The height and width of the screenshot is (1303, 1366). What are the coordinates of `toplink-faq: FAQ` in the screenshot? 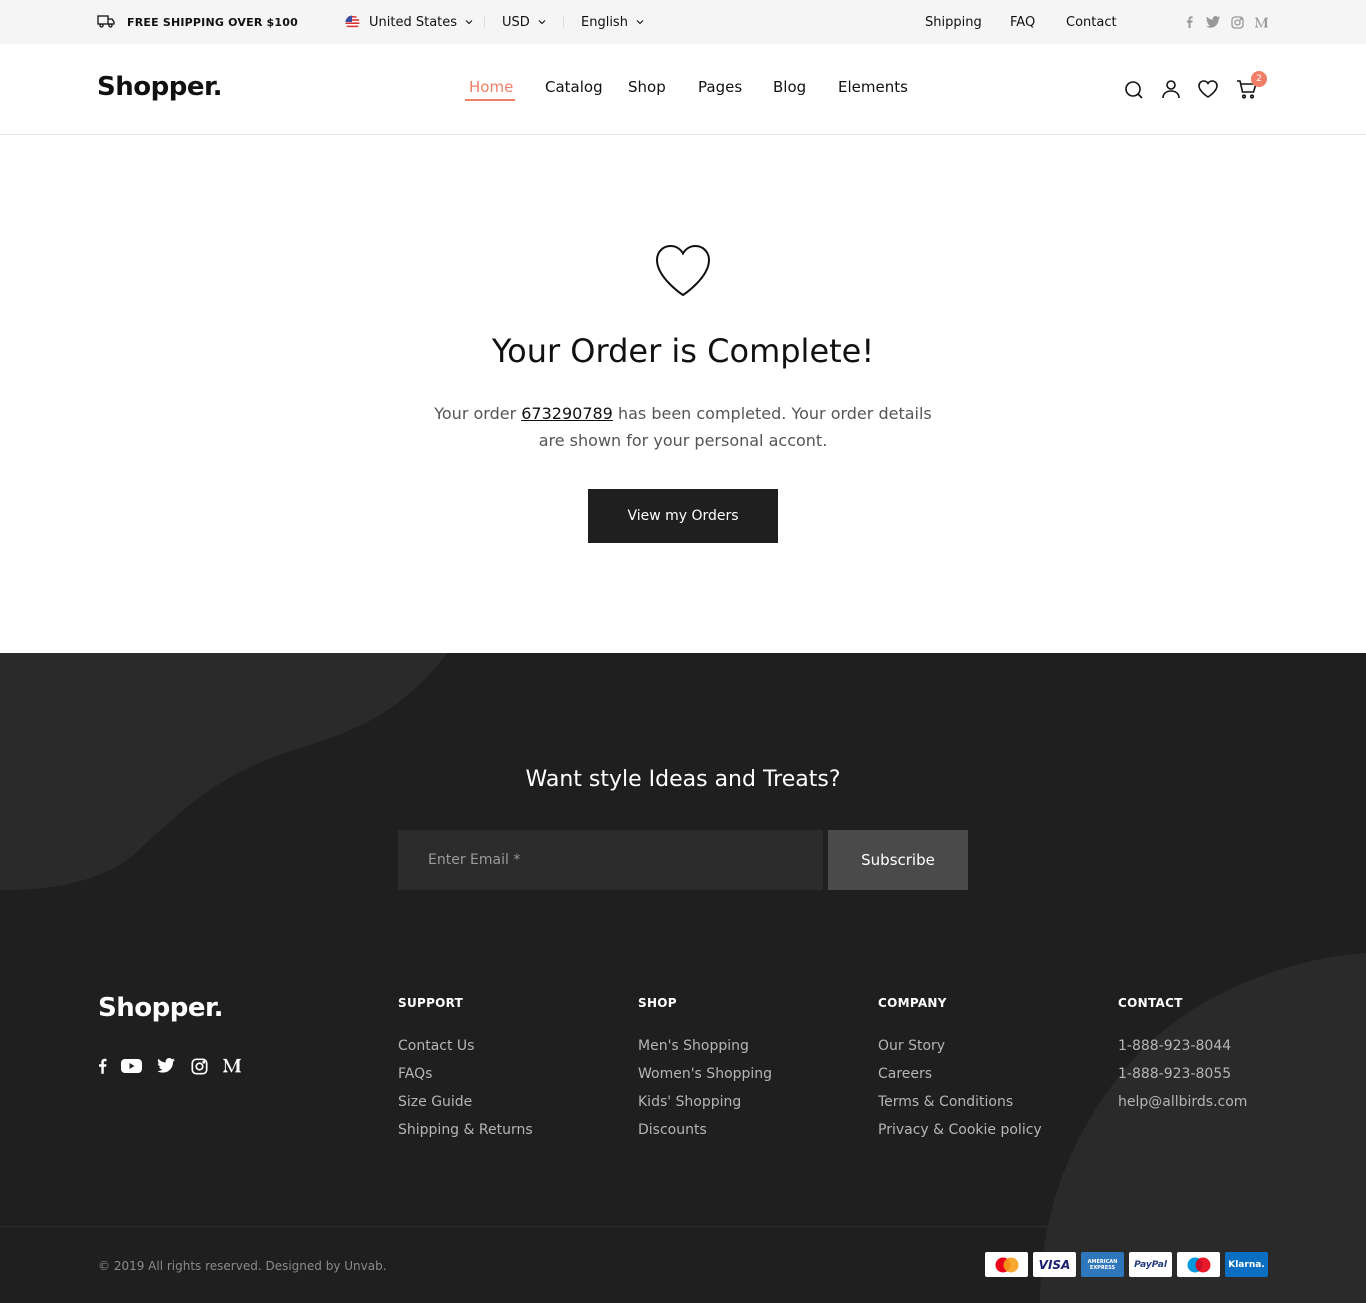 It's located at (1022, 22).